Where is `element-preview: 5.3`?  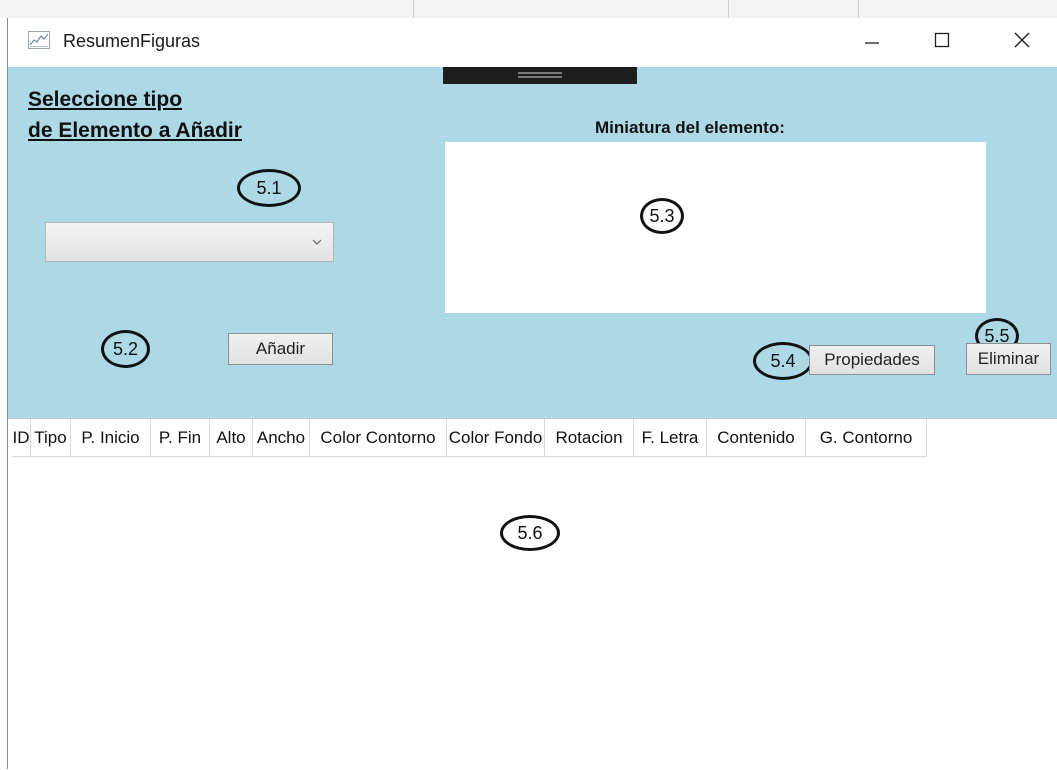 element-preview: 5.3 is located at coordinates (715, 227).